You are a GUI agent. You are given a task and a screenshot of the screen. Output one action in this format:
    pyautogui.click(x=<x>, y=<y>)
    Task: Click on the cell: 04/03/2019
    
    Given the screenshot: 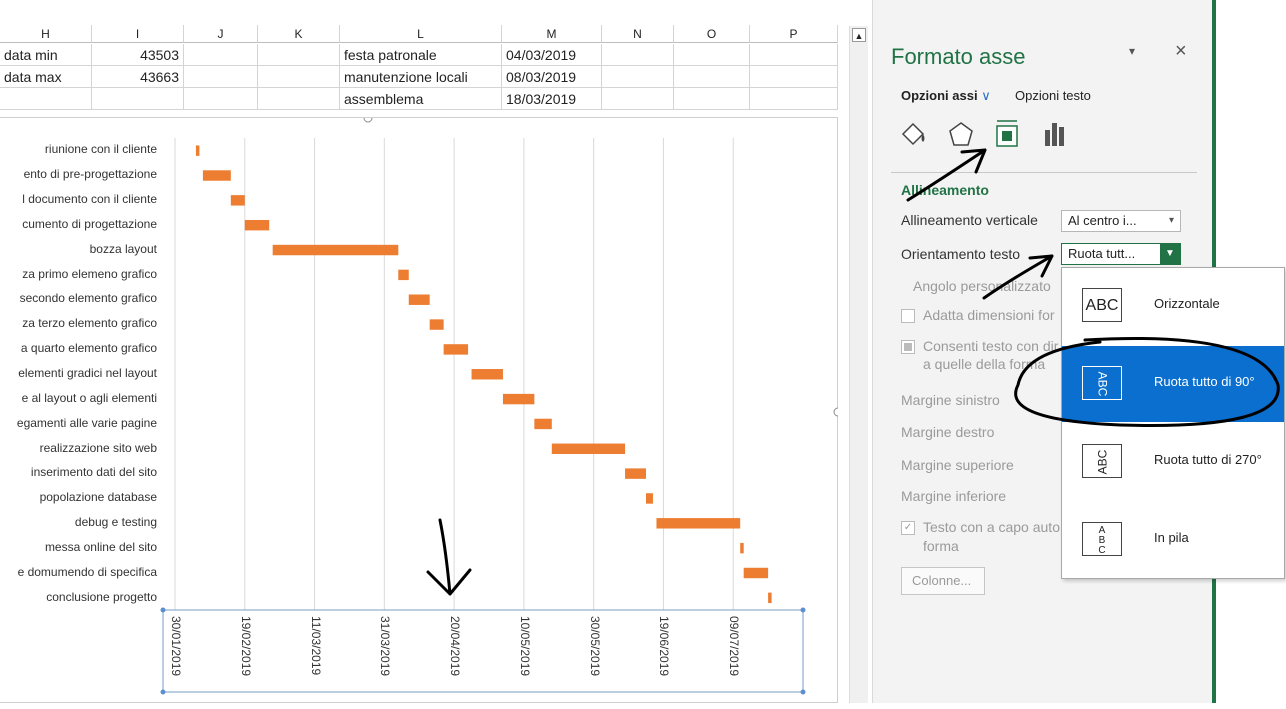 What is the action you would take?
    pyautogui.click(x=552, y=55)
    